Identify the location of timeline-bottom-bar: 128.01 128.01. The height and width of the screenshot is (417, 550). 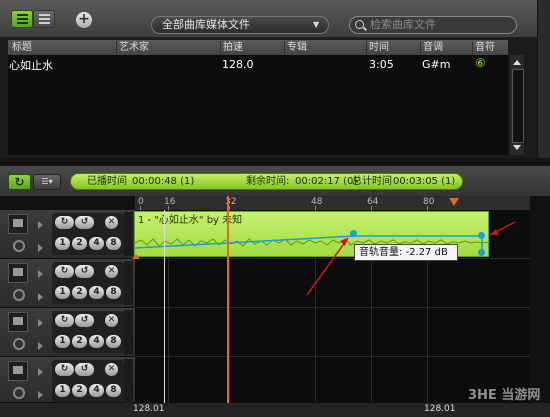
(275, 410).